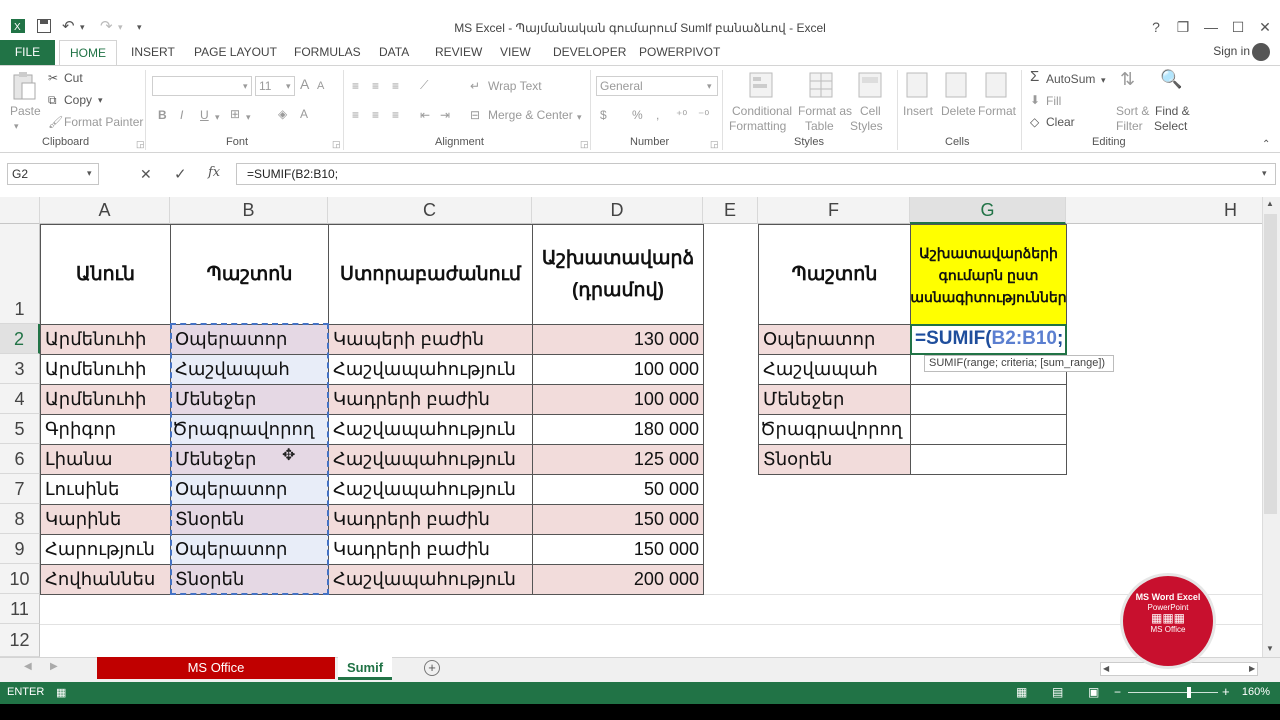 This screenshot has width=1280, height=720. I want to click on zoom-in-icon: +, so click(1226, 691).